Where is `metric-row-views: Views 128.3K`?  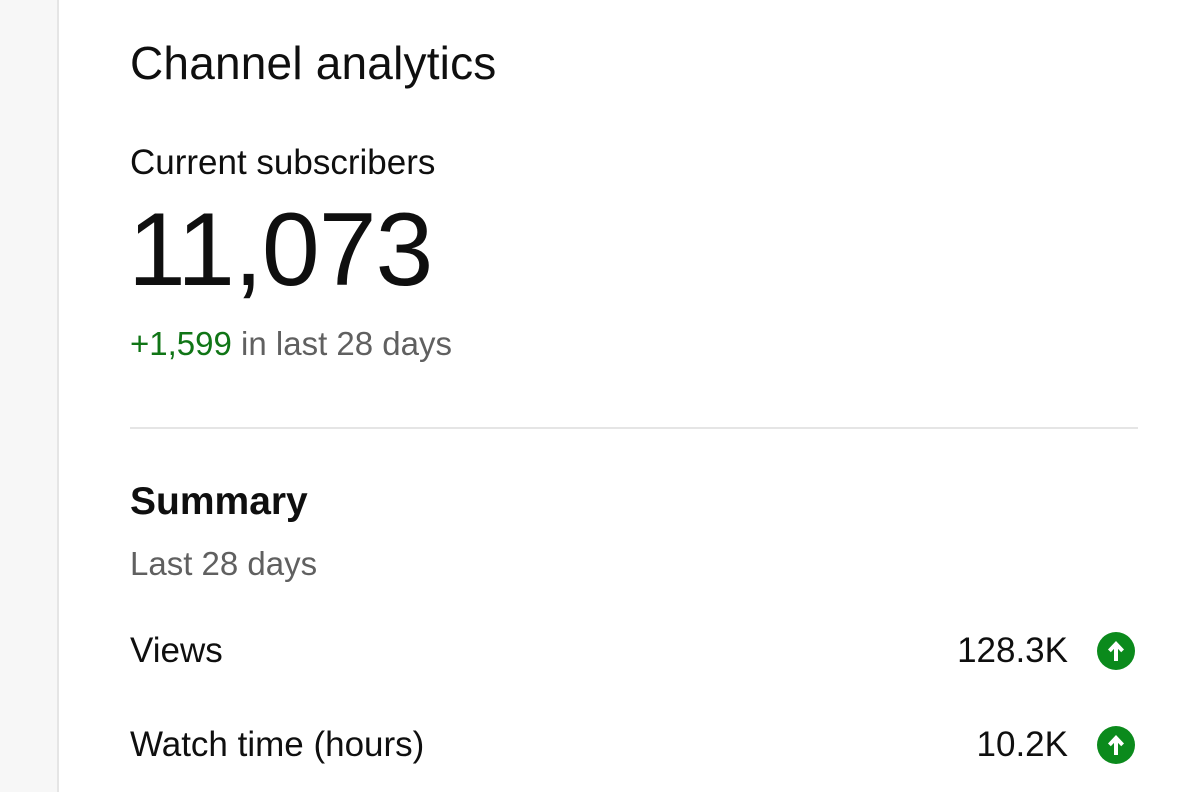
metric-row-views: Views 128.3K is located at coordinates (634, 651).